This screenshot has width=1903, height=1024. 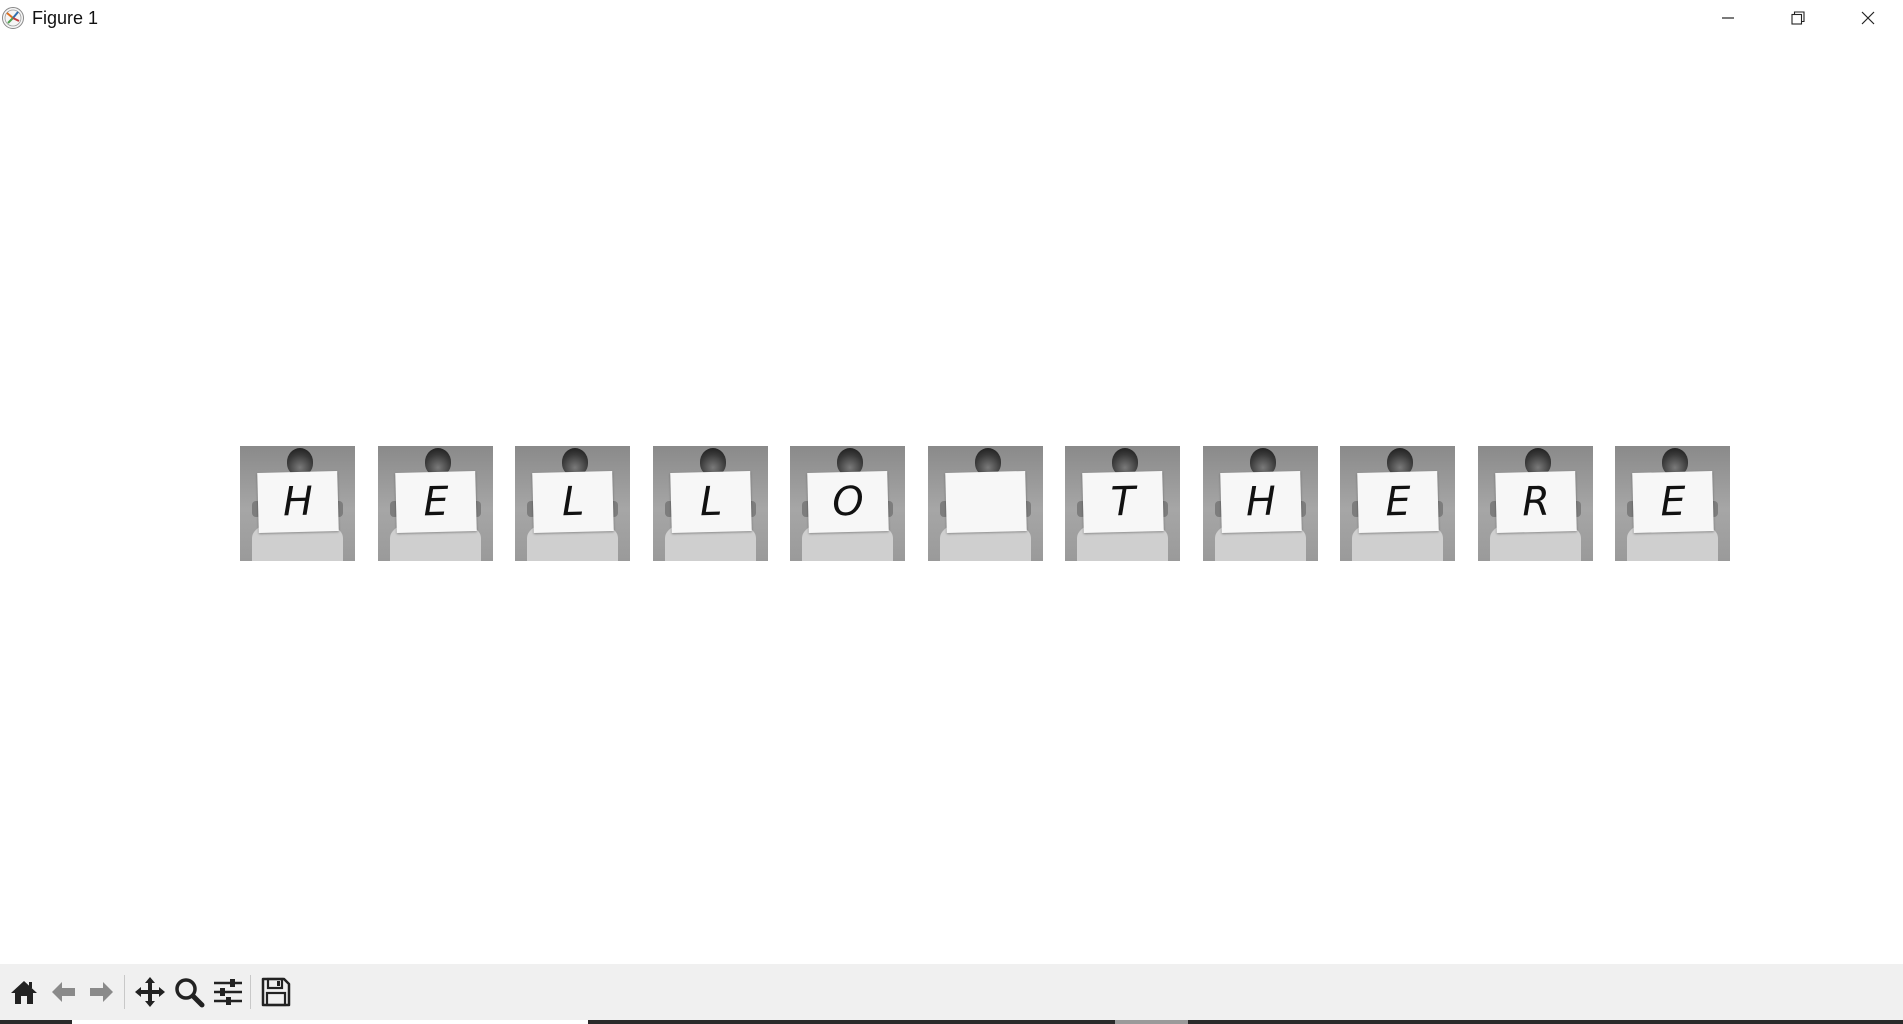 I want to click on sign-letter: R, so click(x=1536, y=502).